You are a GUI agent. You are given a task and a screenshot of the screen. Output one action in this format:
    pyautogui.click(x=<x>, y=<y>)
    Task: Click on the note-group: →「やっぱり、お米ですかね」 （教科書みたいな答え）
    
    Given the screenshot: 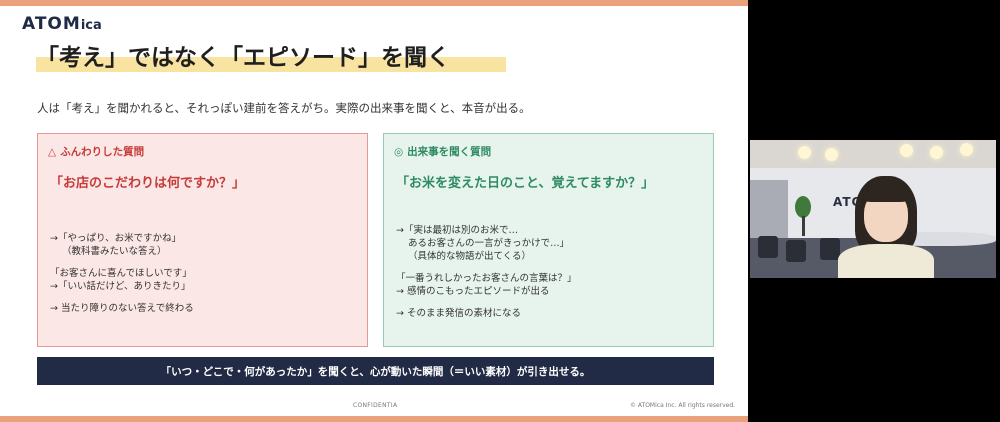 What is the action you would take?
    pyautogui.click(x=122, y=245)
    